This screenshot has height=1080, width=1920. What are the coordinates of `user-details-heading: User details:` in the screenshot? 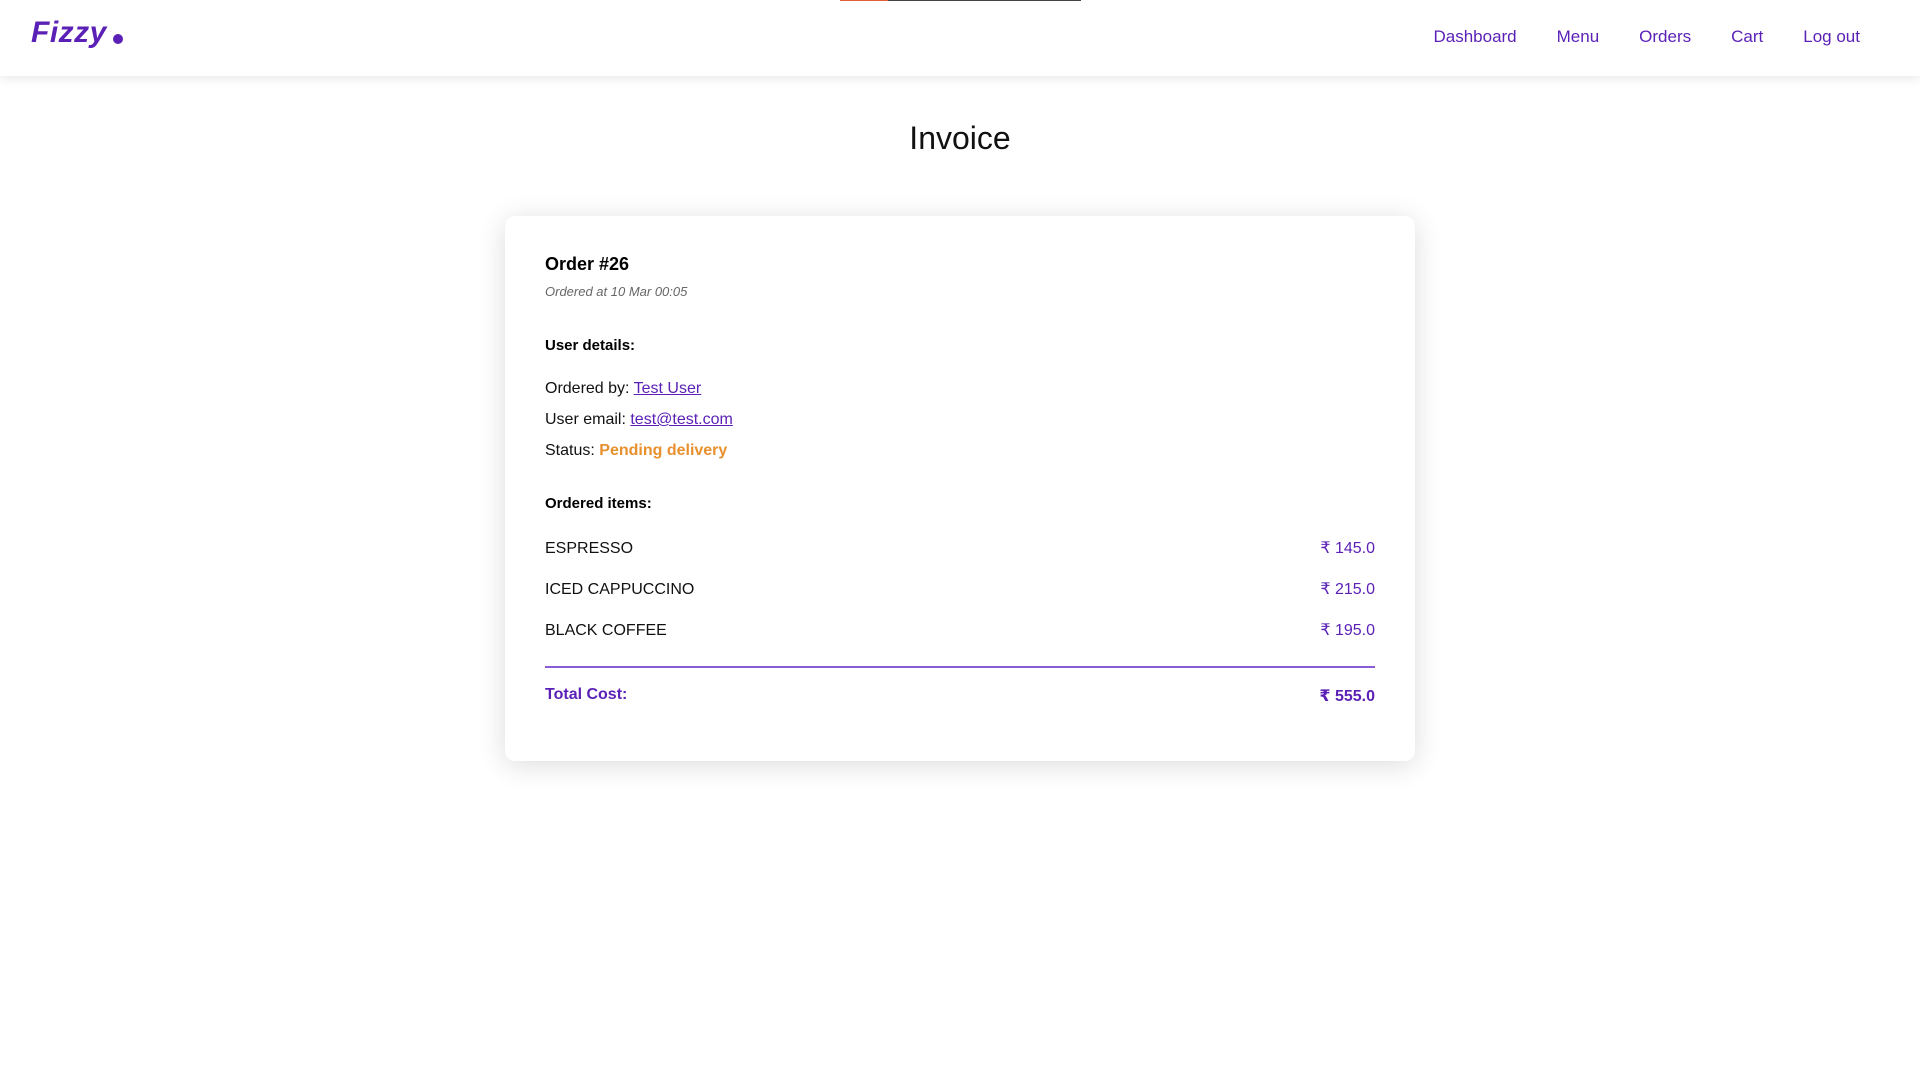 It's located at (590, 345).